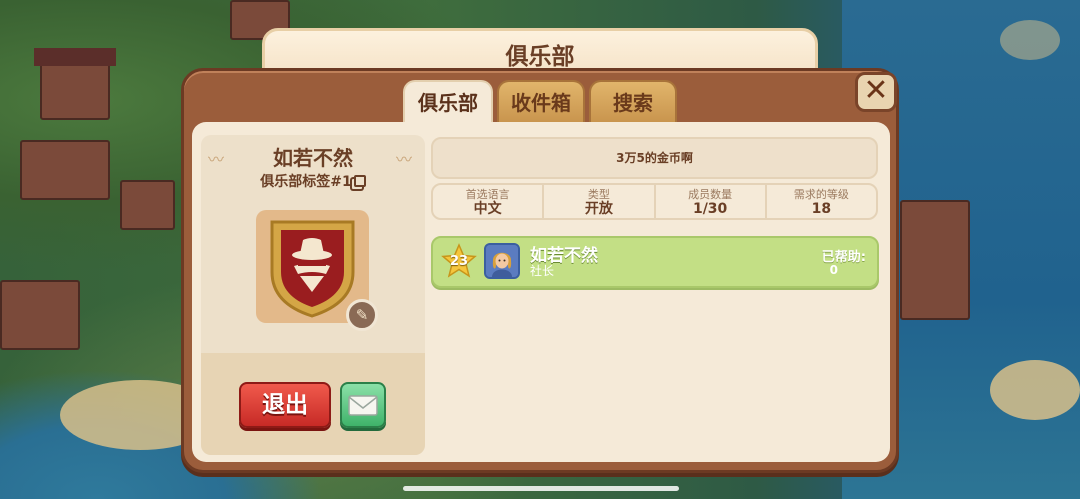 This screenshot has width=1080, height=499. I want to click on club-description: 3万5的金币啊, so click(654, 158).